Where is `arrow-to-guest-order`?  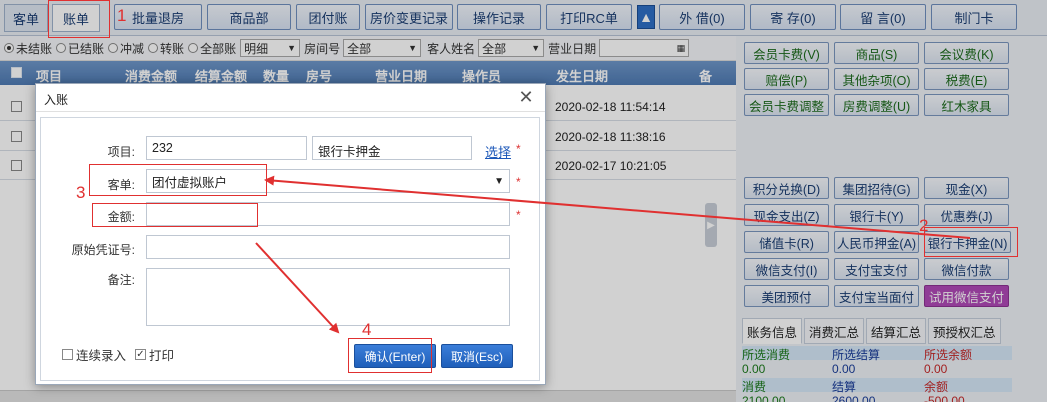
arrow-to-guest-order is located at coordinates (617, 207).